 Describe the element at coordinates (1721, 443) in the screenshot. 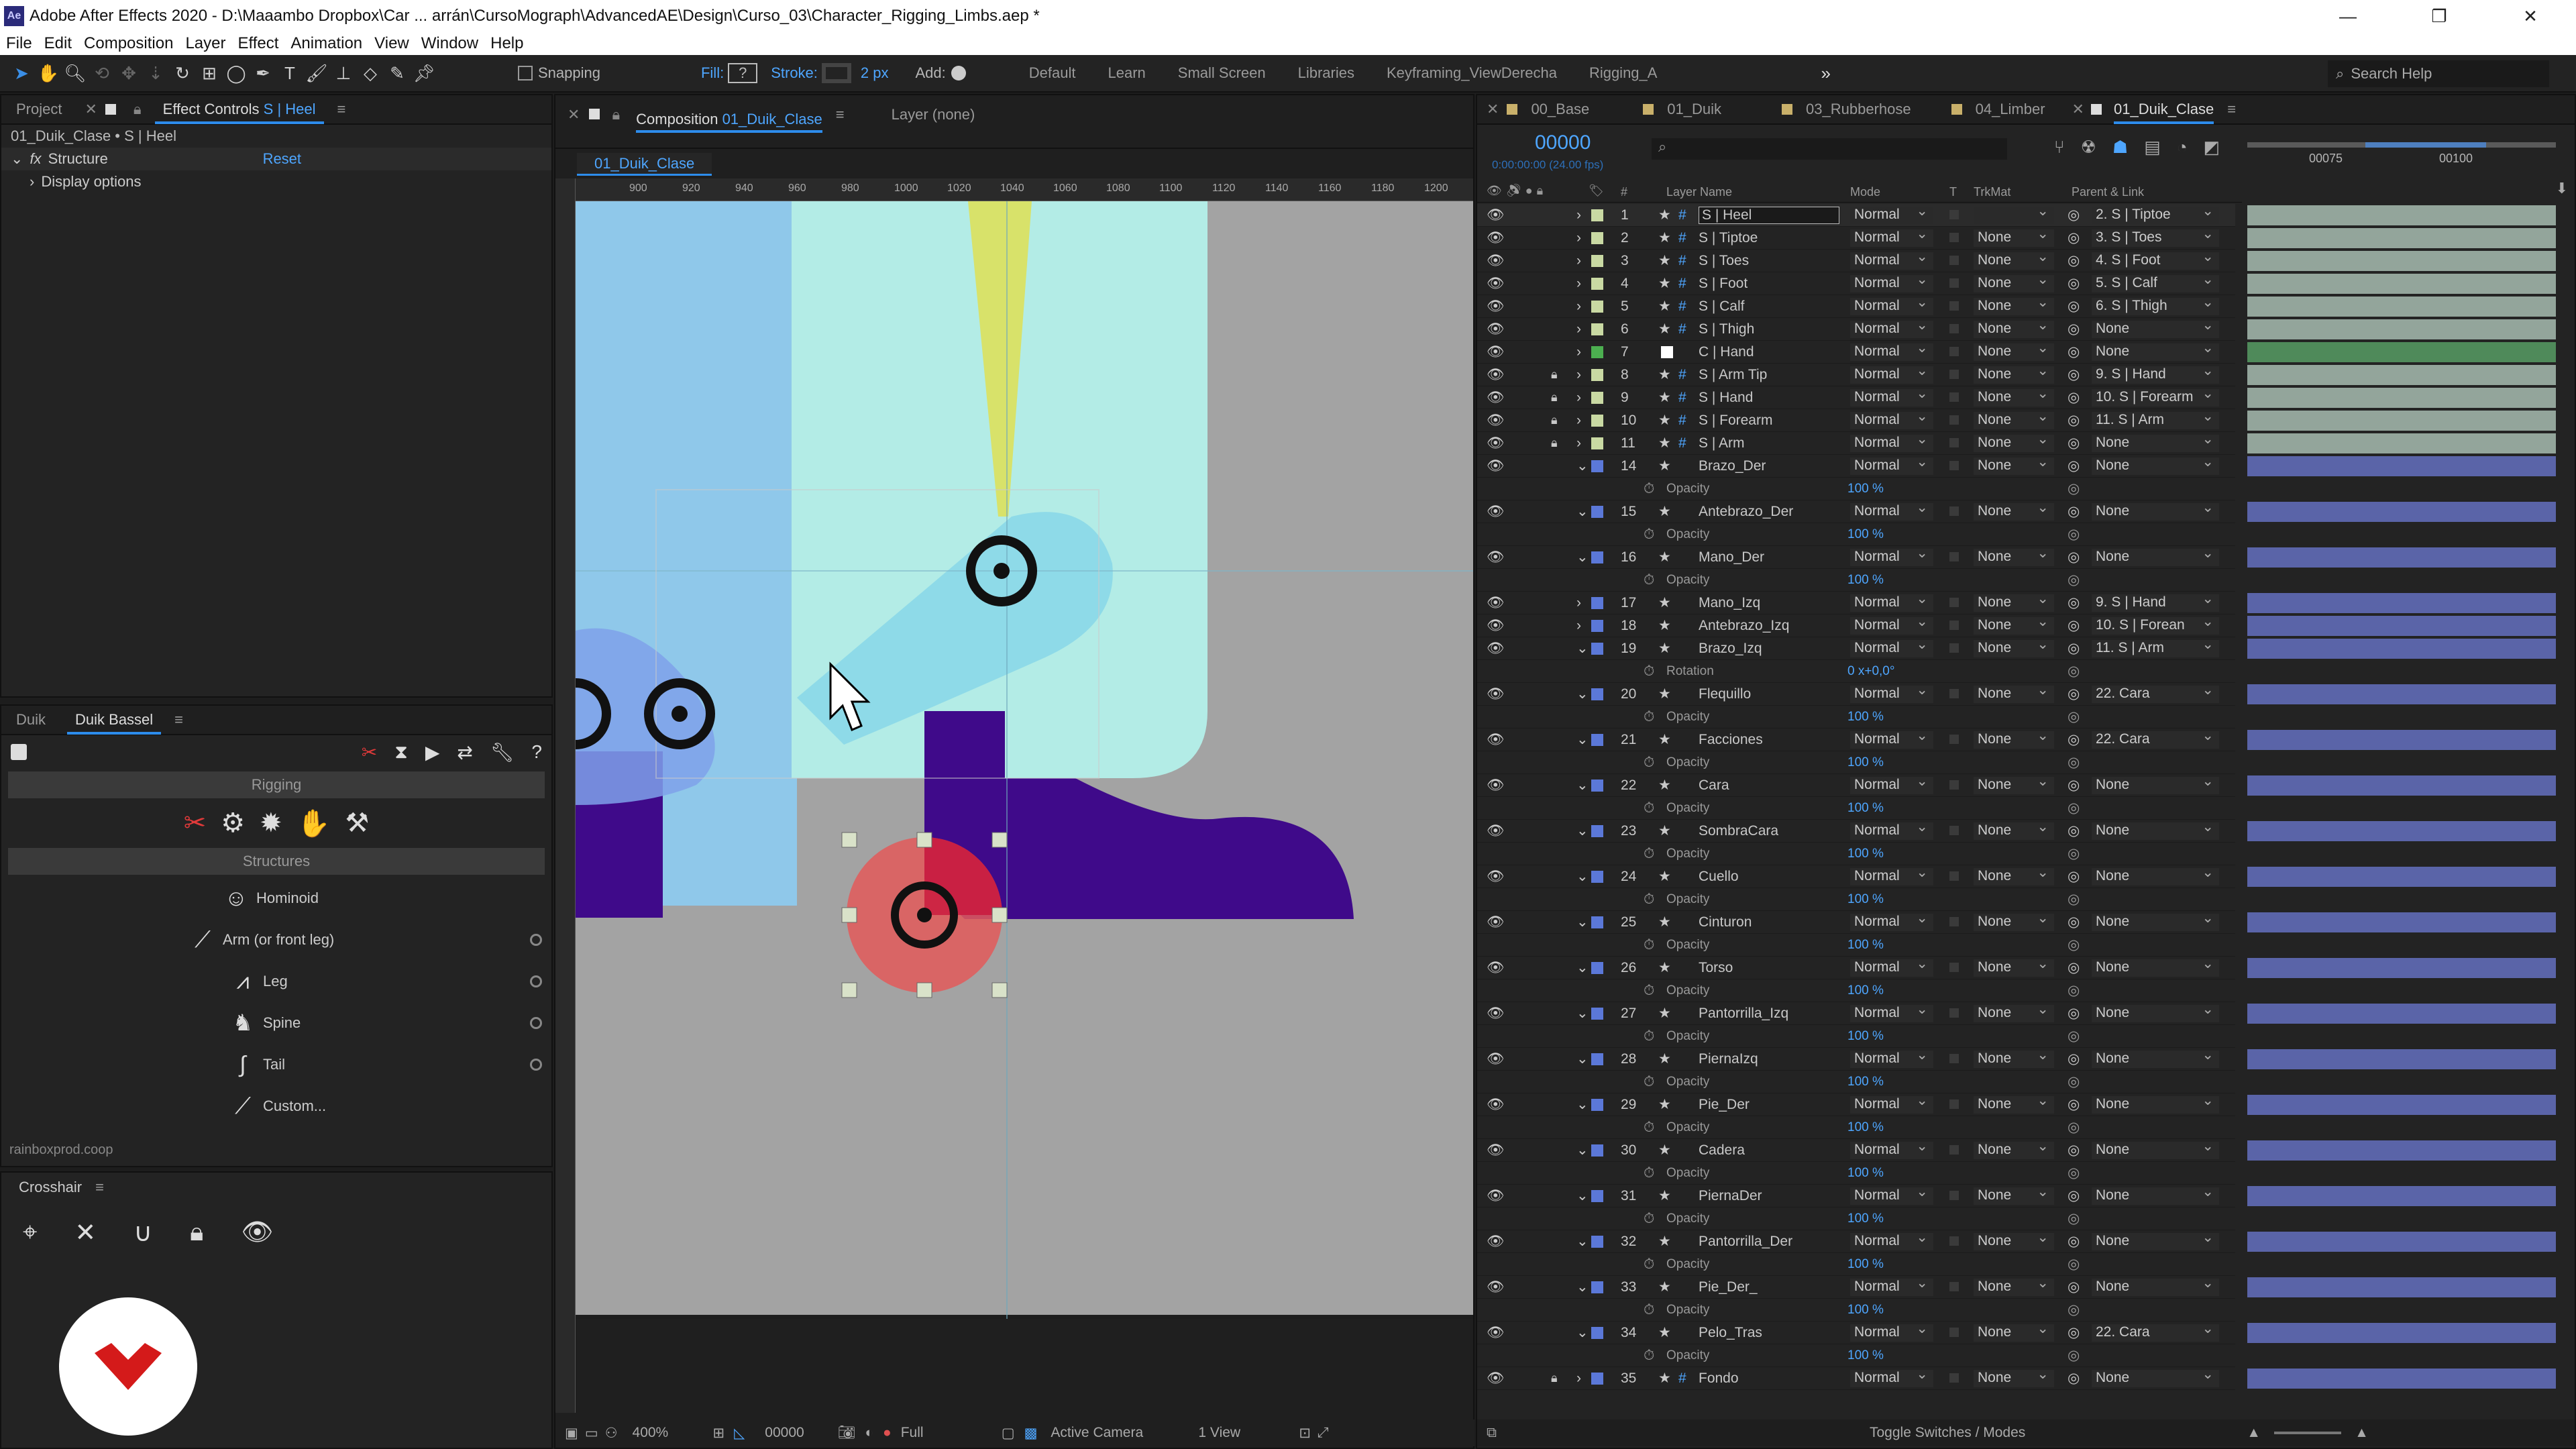

I see `layer-name: S | Arm` at that location.